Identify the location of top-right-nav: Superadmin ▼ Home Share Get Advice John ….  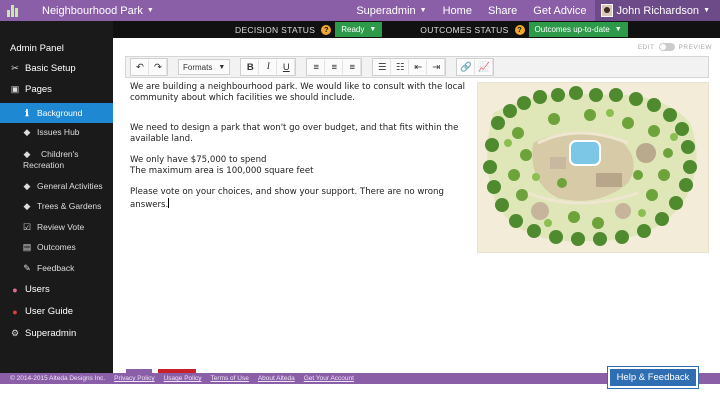
(534, 10).